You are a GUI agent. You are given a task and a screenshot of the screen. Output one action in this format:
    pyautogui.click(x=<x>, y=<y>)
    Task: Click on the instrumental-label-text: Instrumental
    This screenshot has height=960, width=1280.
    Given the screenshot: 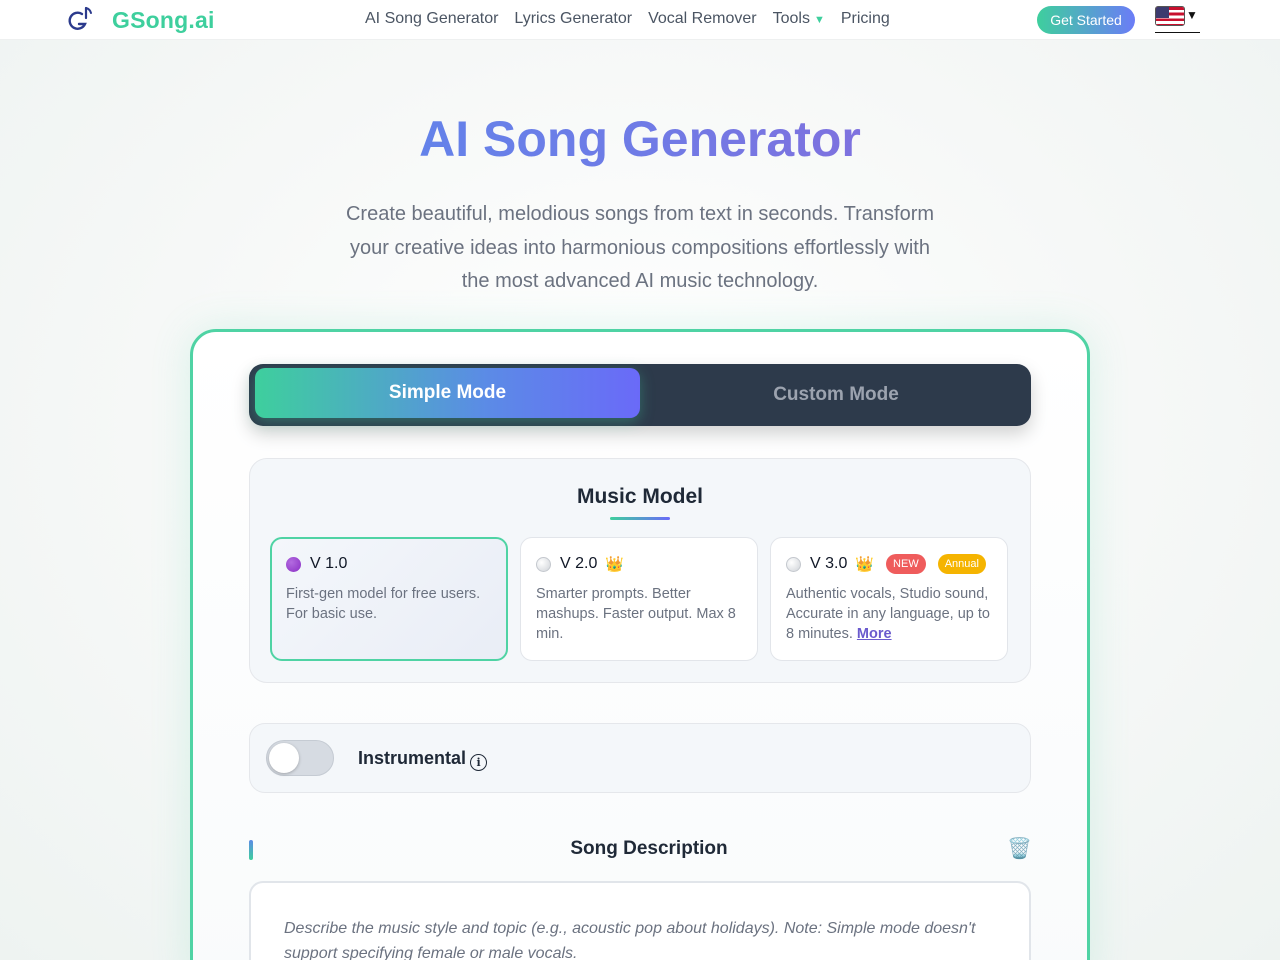 What is the action you would take?
    pyautogui.click(x=412, y=758)
    